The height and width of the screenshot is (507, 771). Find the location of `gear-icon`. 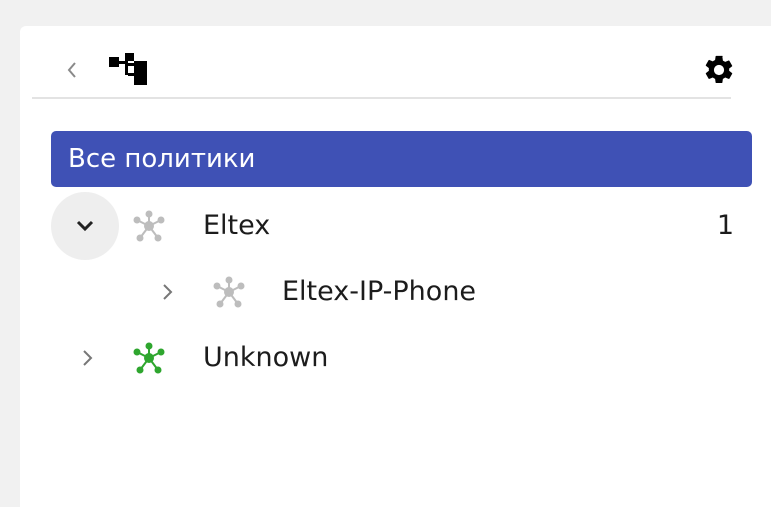

gear-icon is located at coordinates (719, 69).